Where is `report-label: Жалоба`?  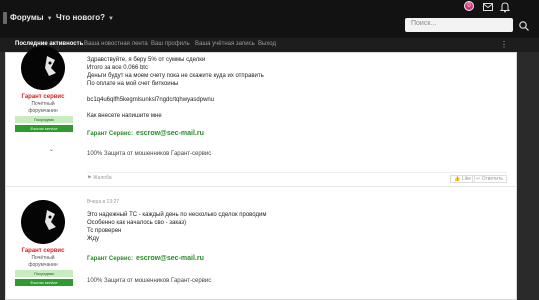 report-label: Жалоба is located at coordinates (102, 178).